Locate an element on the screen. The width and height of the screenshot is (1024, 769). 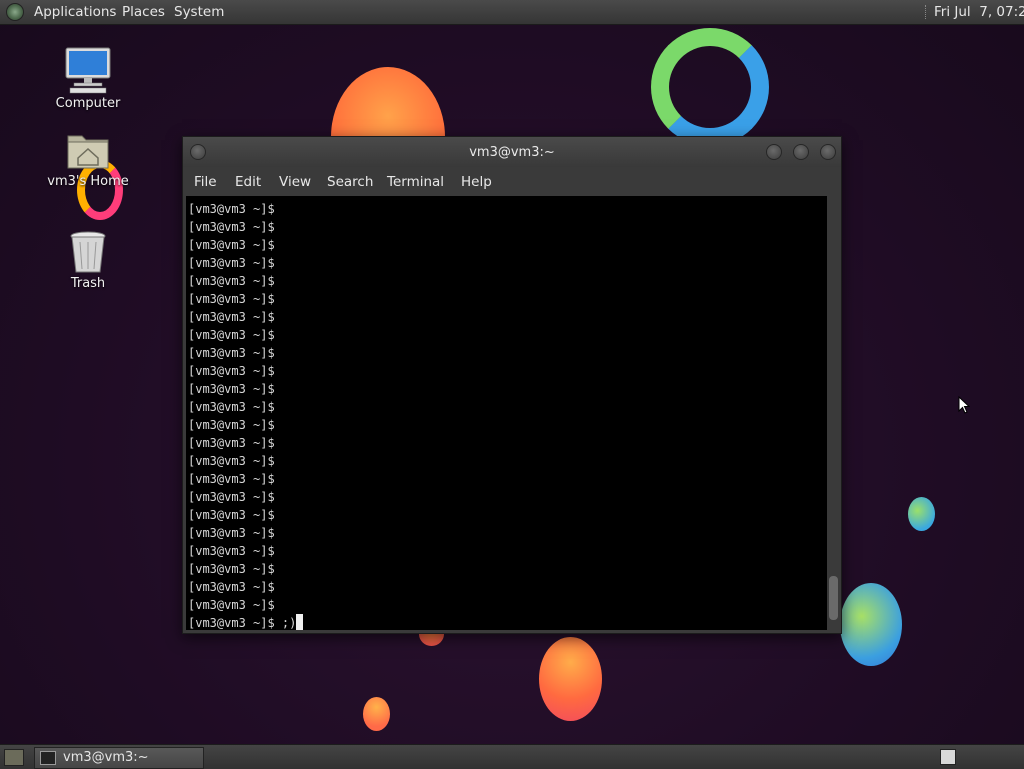
system-menu: System is located at coordinates (199, 12).